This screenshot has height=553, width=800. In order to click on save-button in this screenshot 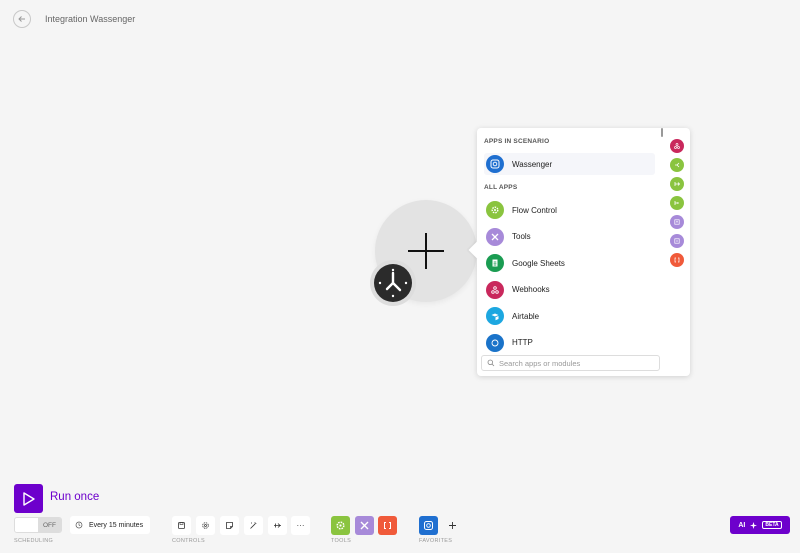, I will do `click(181, 525)`.